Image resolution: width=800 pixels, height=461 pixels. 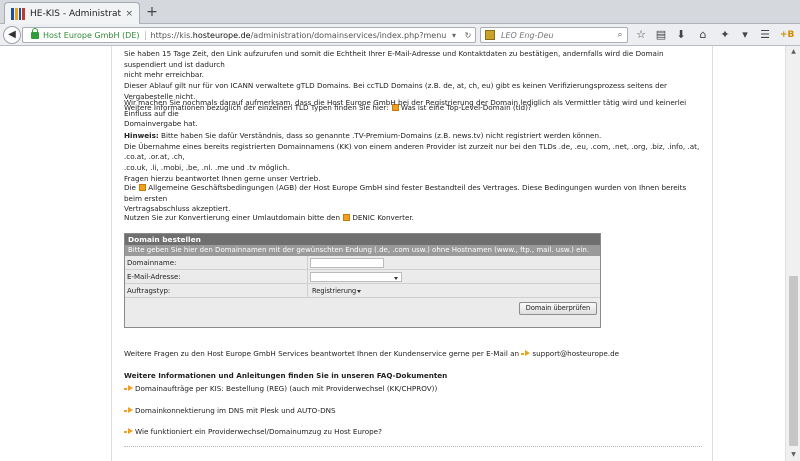 What do you see at coordinates (216, 262) in the screenshot?
I see `domain-label: Domainname:` at bounding box center [216, 262].